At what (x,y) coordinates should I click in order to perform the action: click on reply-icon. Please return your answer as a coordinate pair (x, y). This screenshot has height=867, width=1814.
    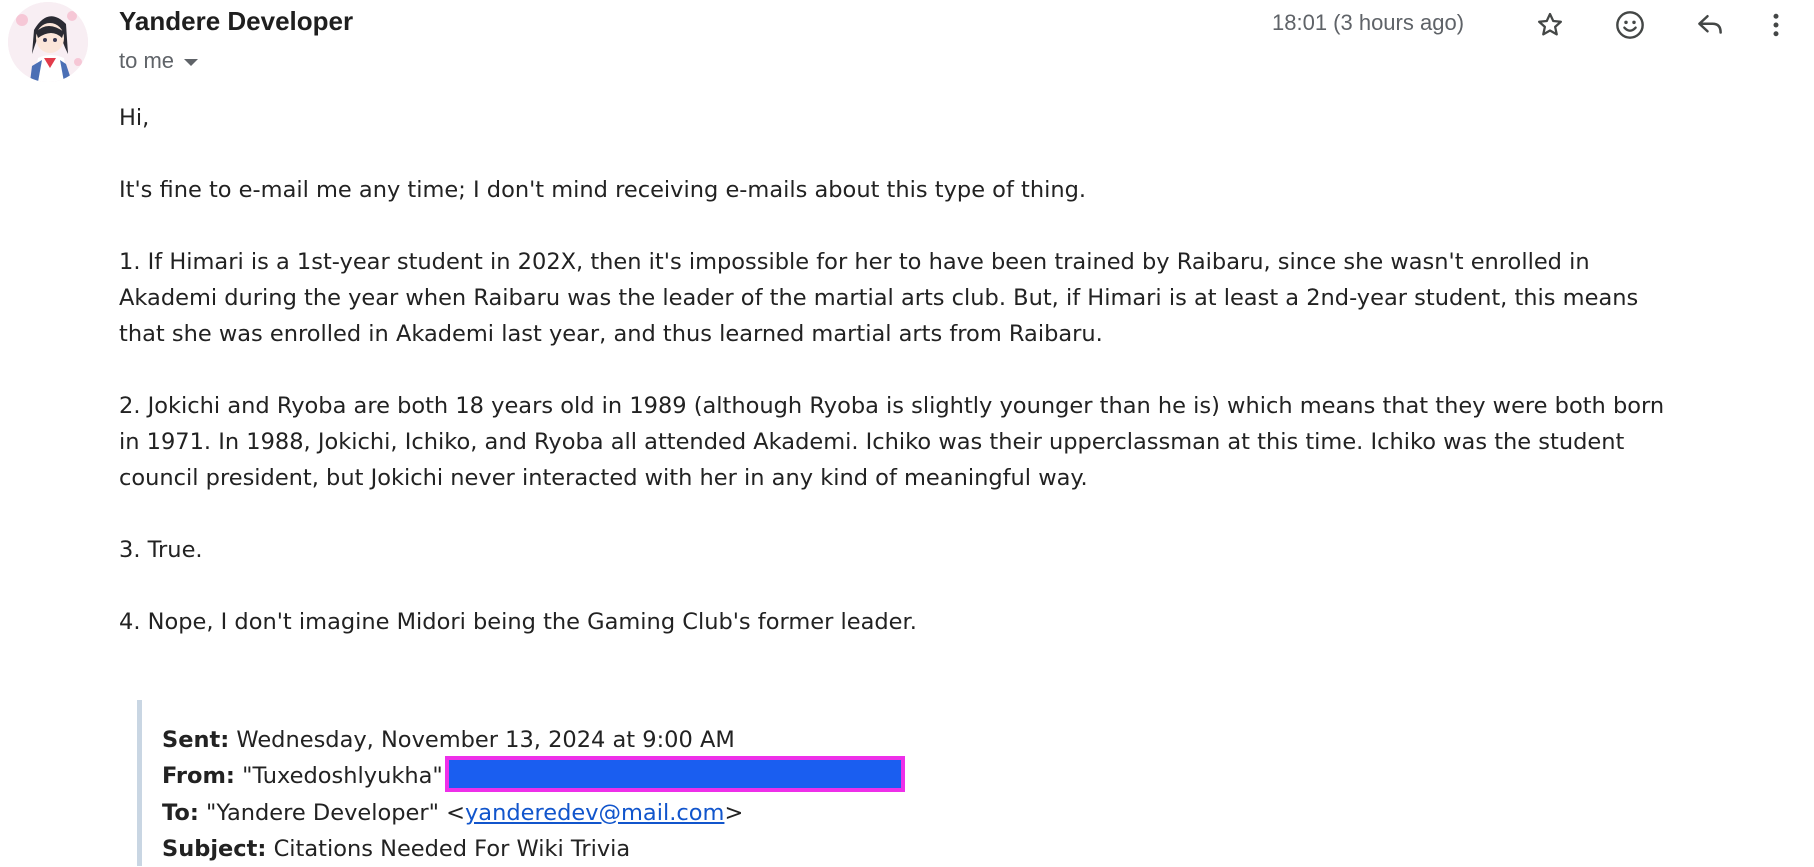
    Looking at the image, I should click on (1710, 25).